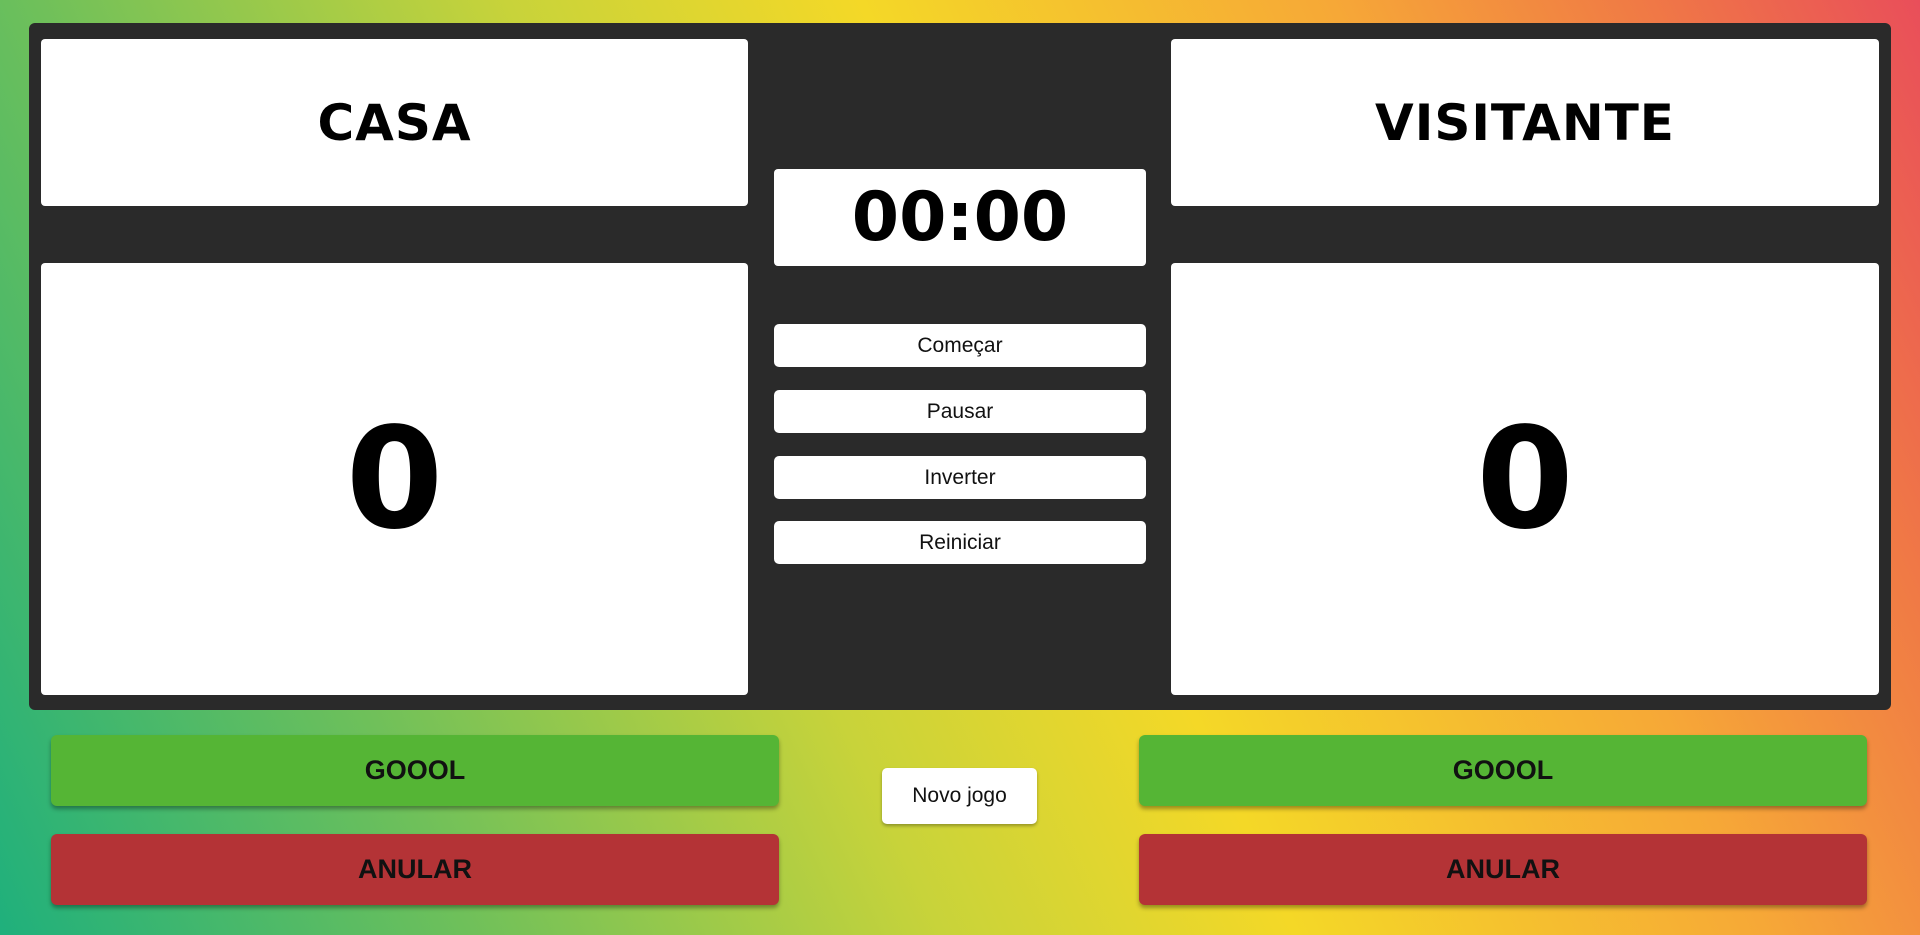  Describe the element at coordinates (960, 477) in the screenshot. I see `swap-button: Inverter` at that location.